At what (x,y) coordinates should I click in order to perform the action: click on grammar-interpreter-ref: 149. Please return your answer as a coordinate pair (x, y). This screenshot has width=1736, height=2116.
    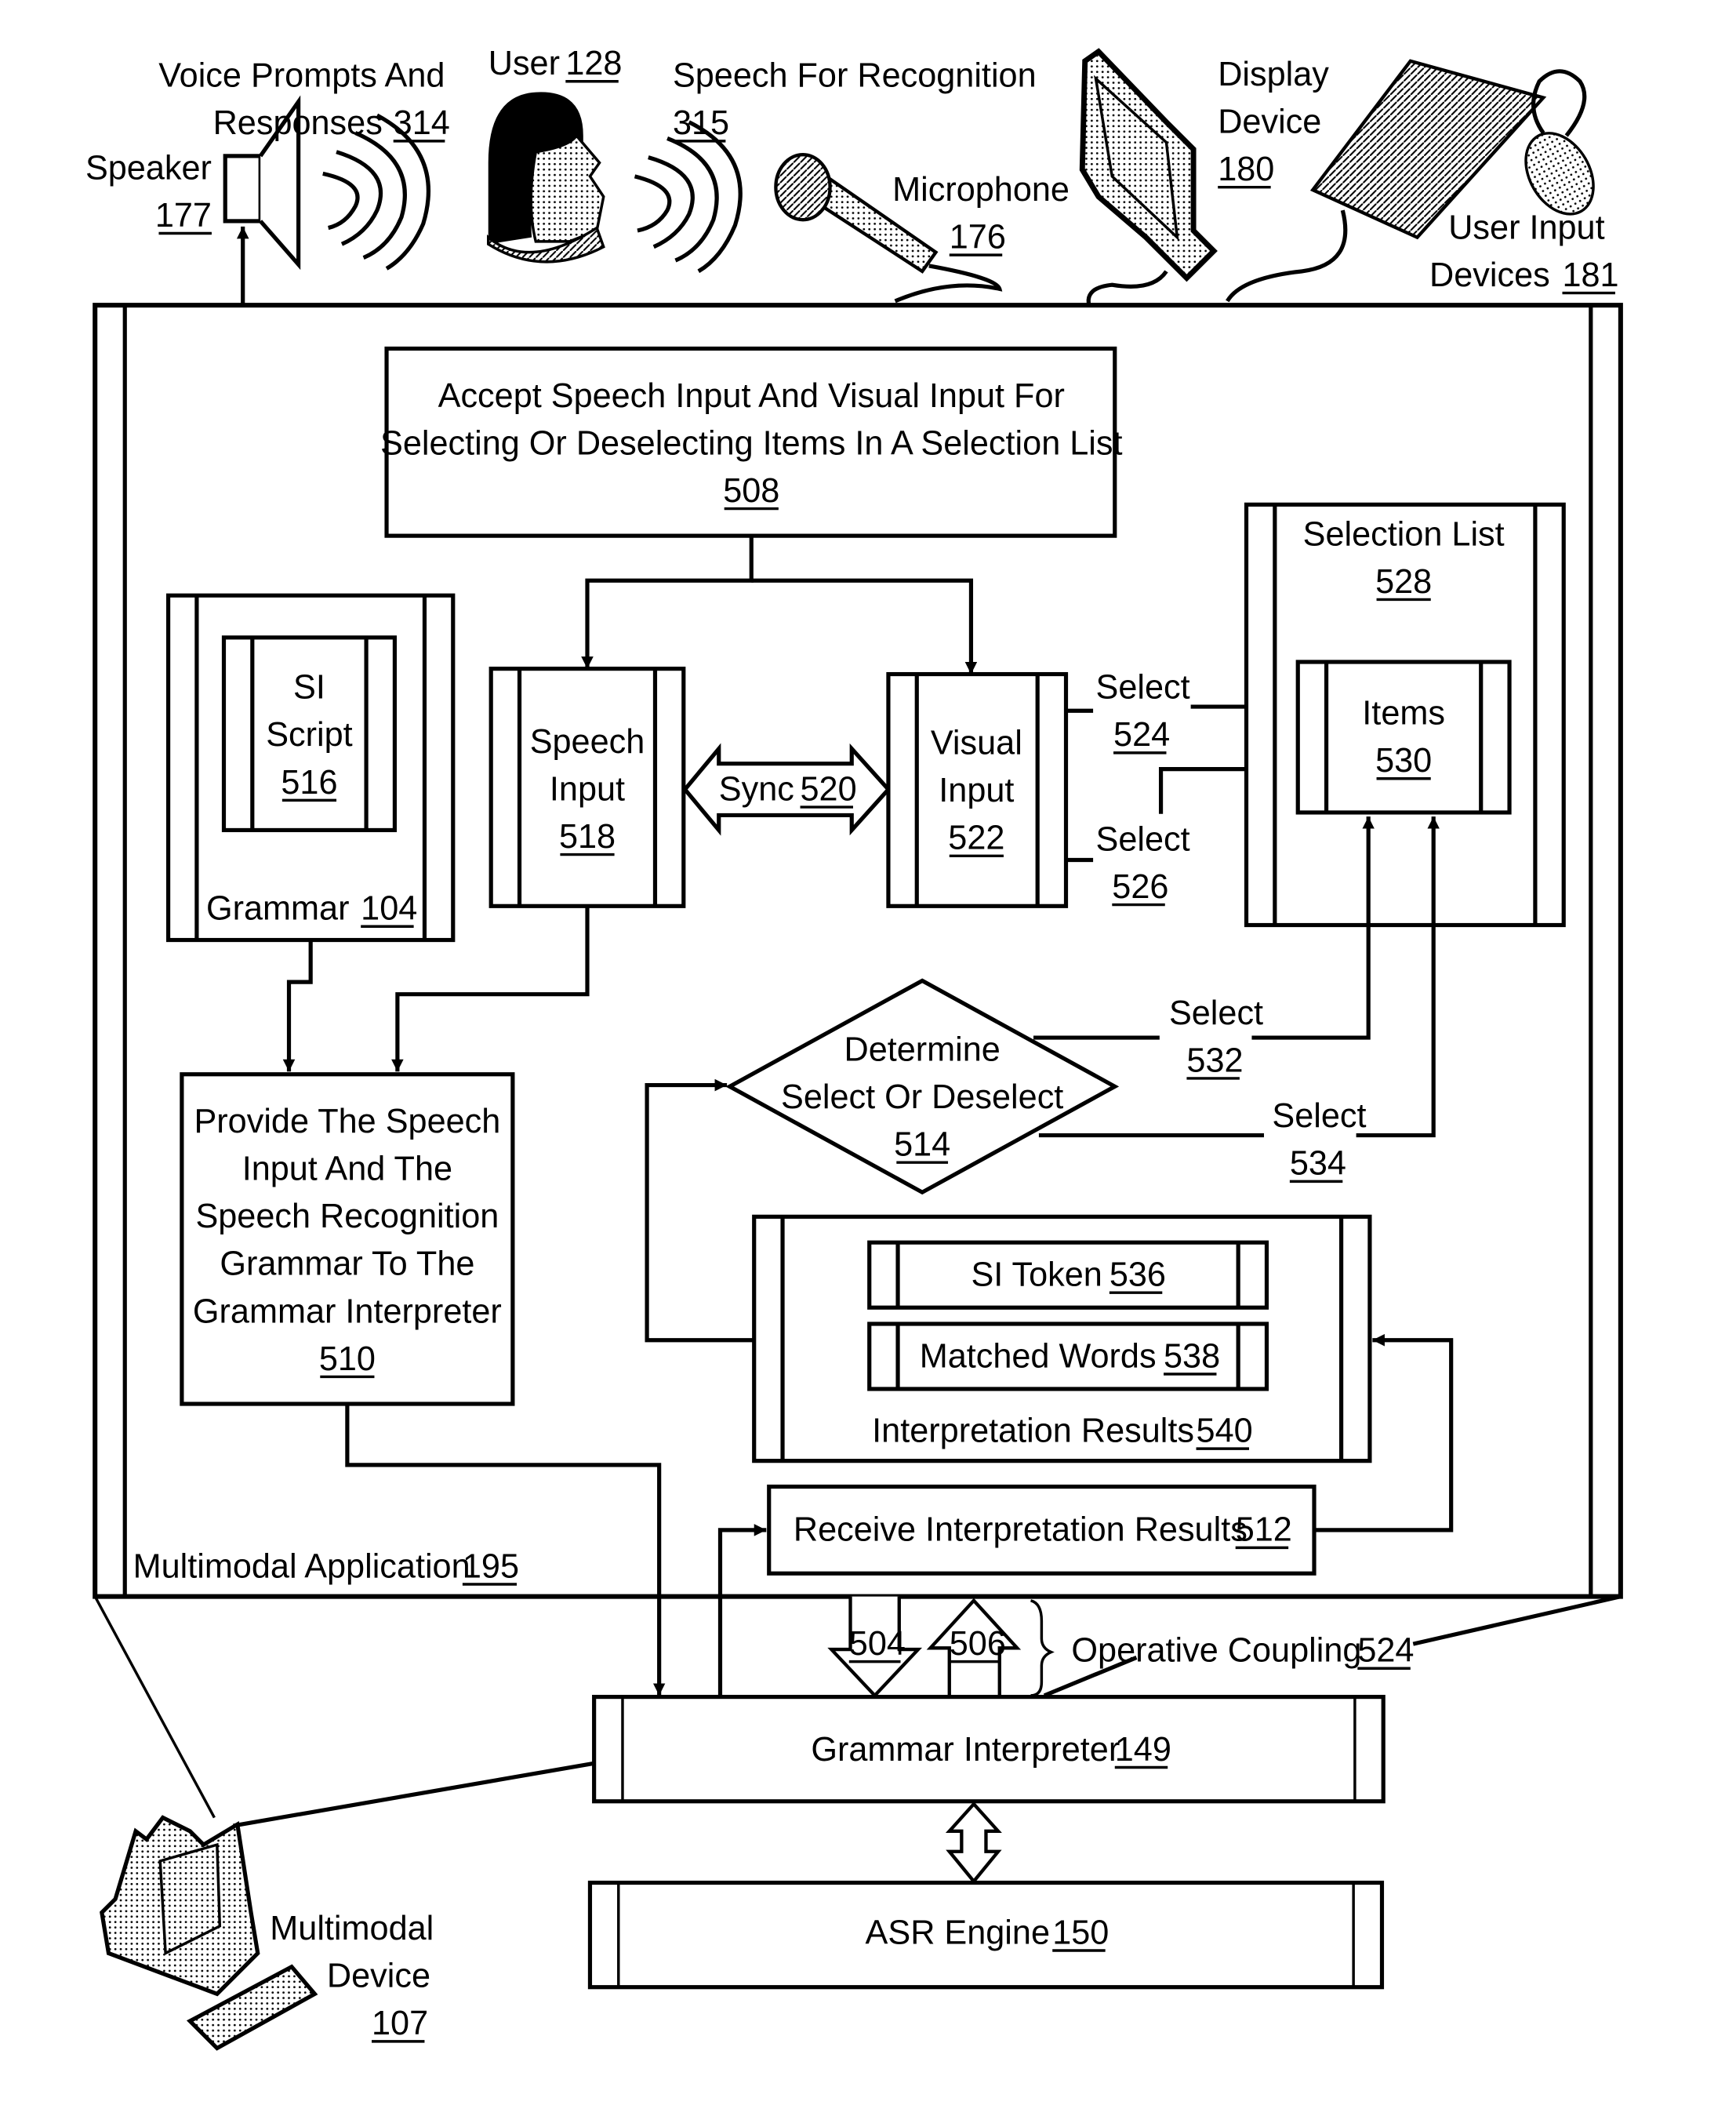
    Looking at the image, I should click on (1143, 1750).